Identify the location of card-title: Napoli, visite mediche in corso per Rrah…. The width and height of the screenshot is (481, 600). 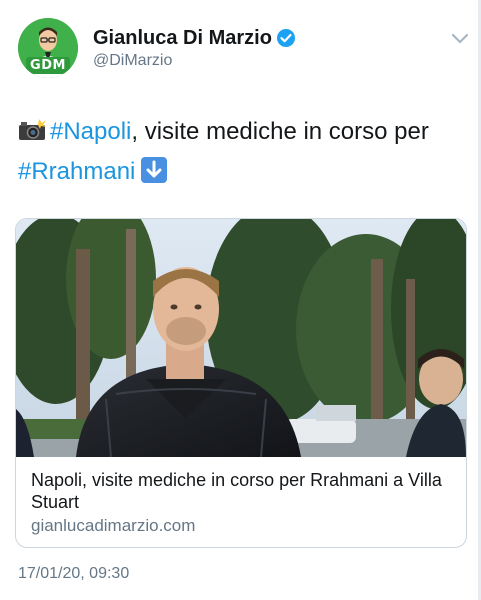
(243, 491).